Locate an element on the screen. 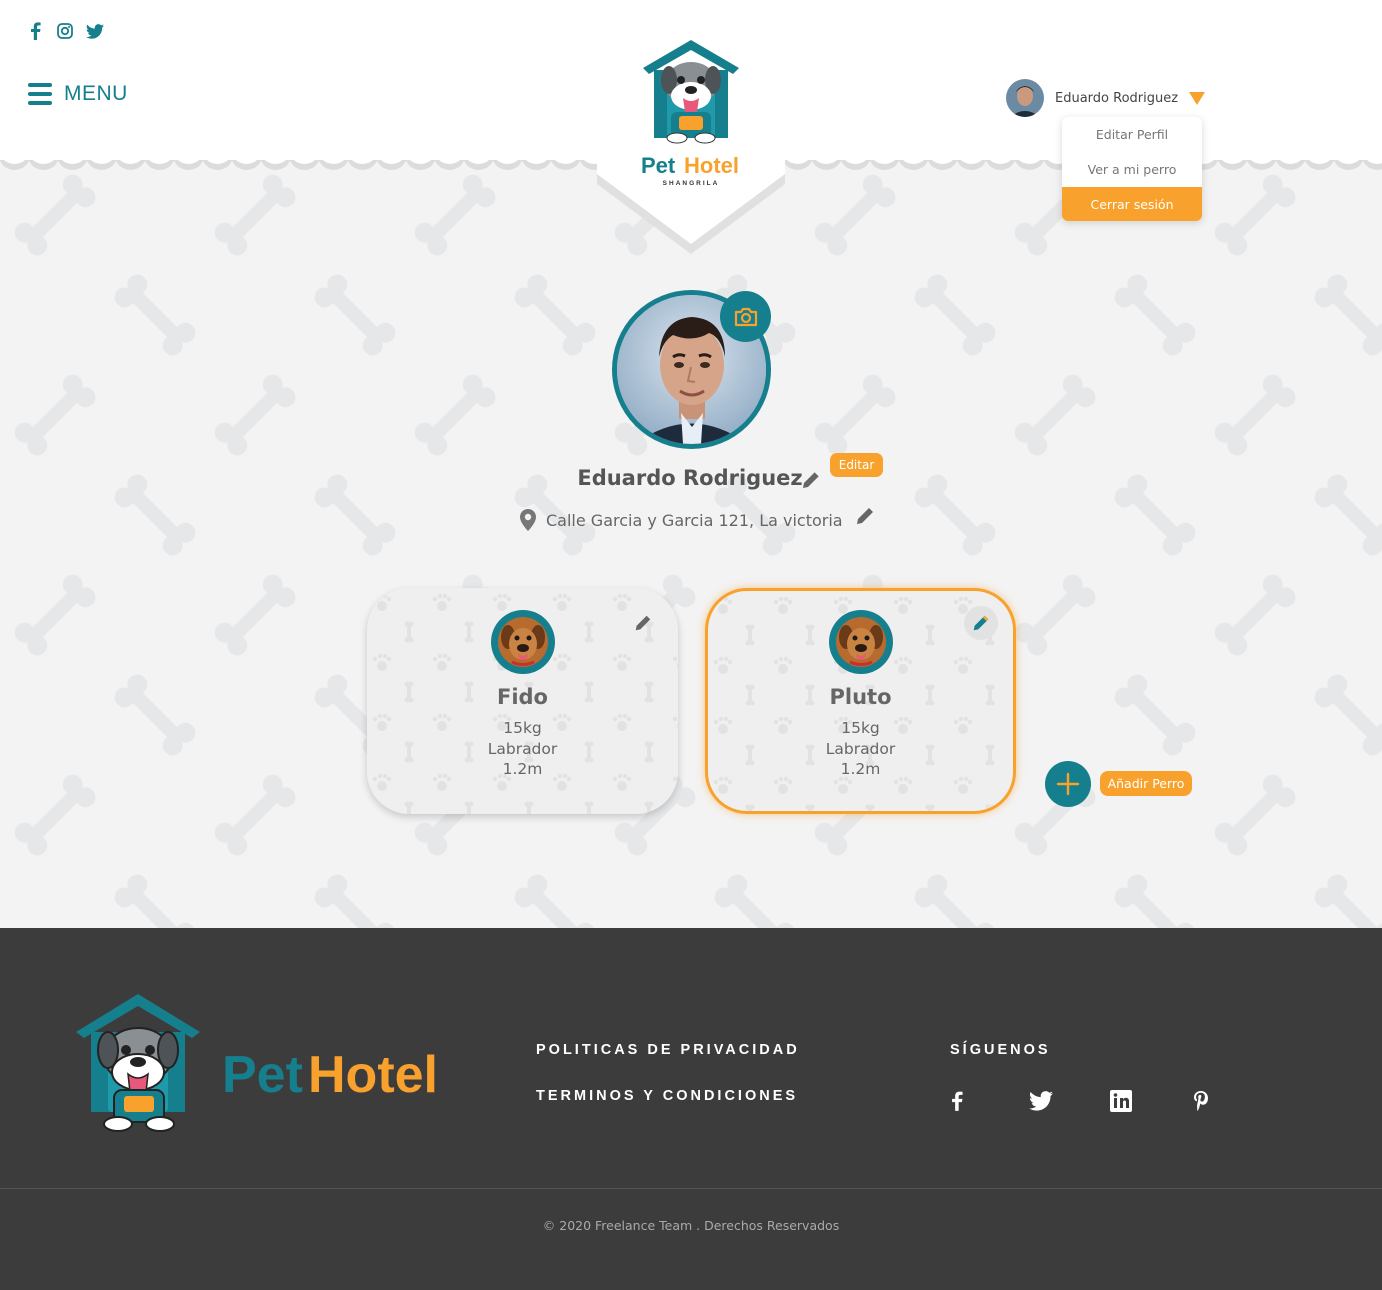 Image resolution: width=1382 pixels, height=1290 pixels. hamburger-icon is located at coordinates (40, 94).